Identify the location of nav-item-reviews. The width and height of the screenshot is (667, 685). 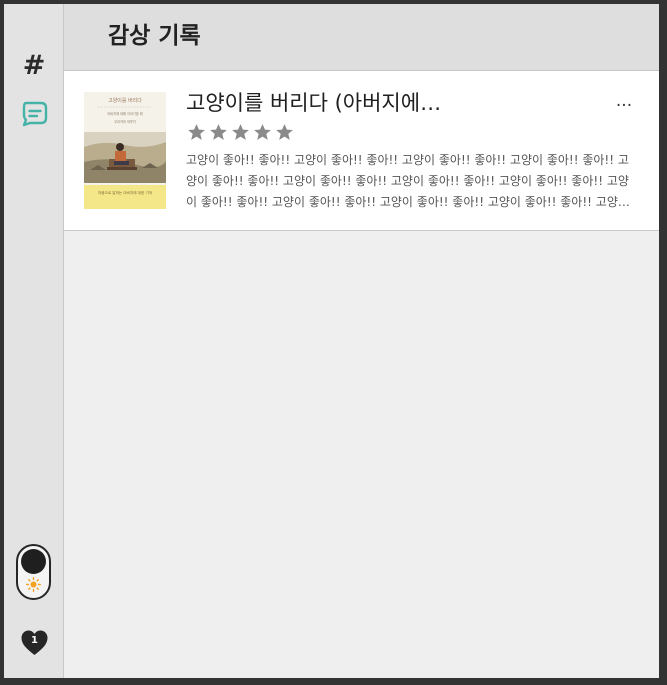
(35, 113).